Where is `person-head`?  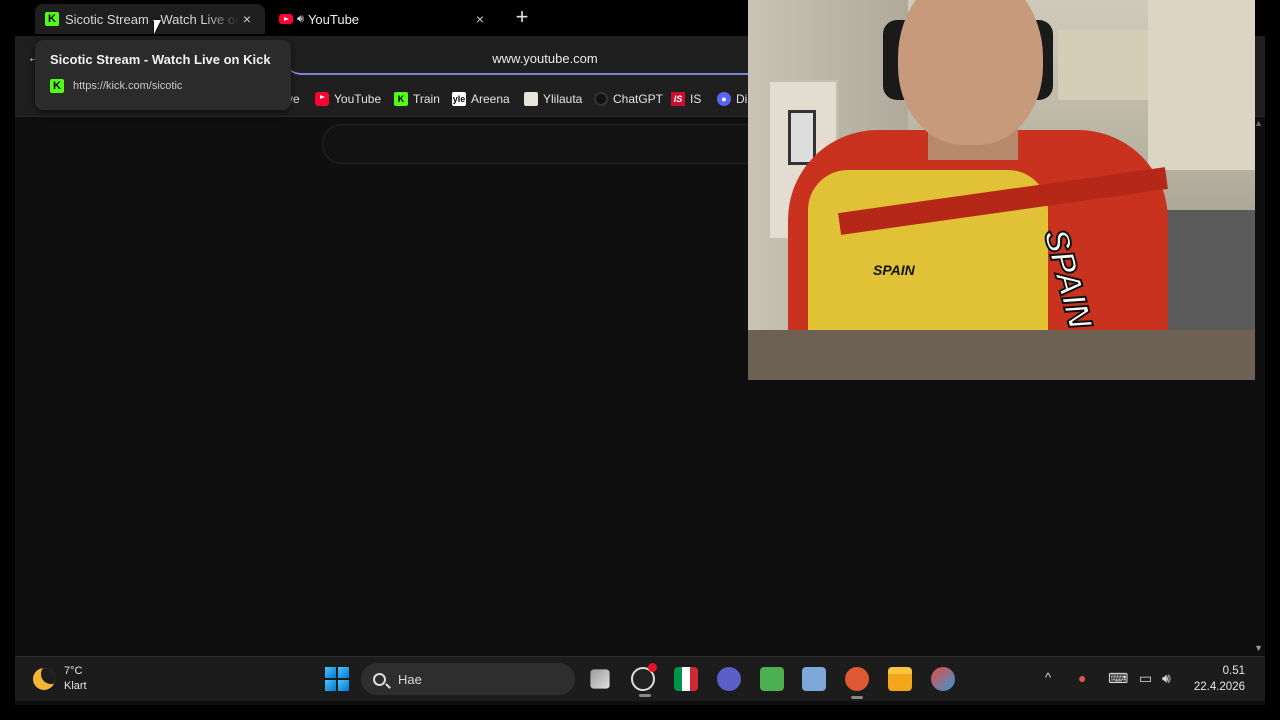
person-head is located at coordinates (970, 72).